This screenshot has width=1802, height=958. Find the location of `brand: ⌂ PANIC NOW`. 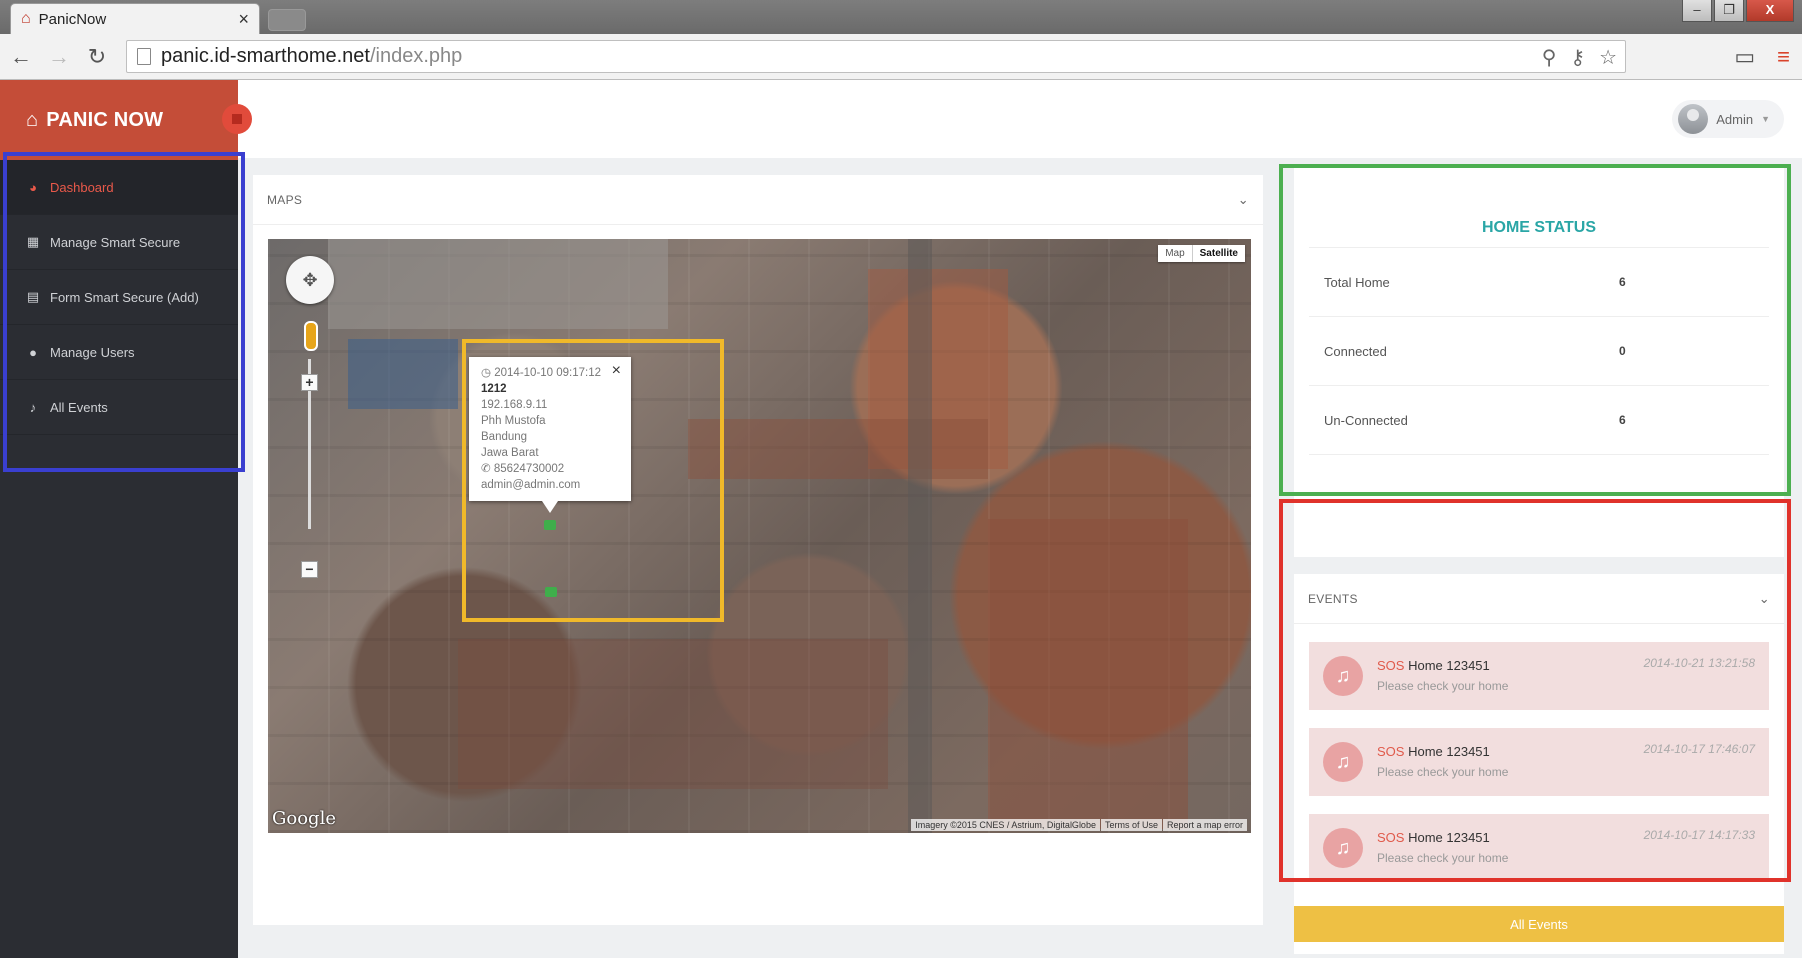

brand: ⌂ PANIC NOW is located at coordinates (119, 120).